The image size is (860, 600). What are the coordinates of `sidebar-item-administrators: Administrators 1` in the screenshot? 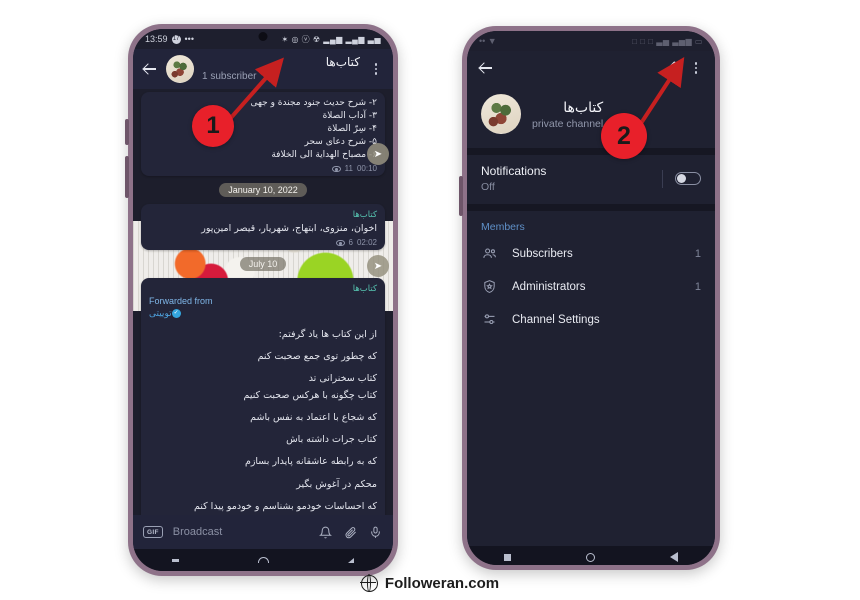 It's located at (591, 286).